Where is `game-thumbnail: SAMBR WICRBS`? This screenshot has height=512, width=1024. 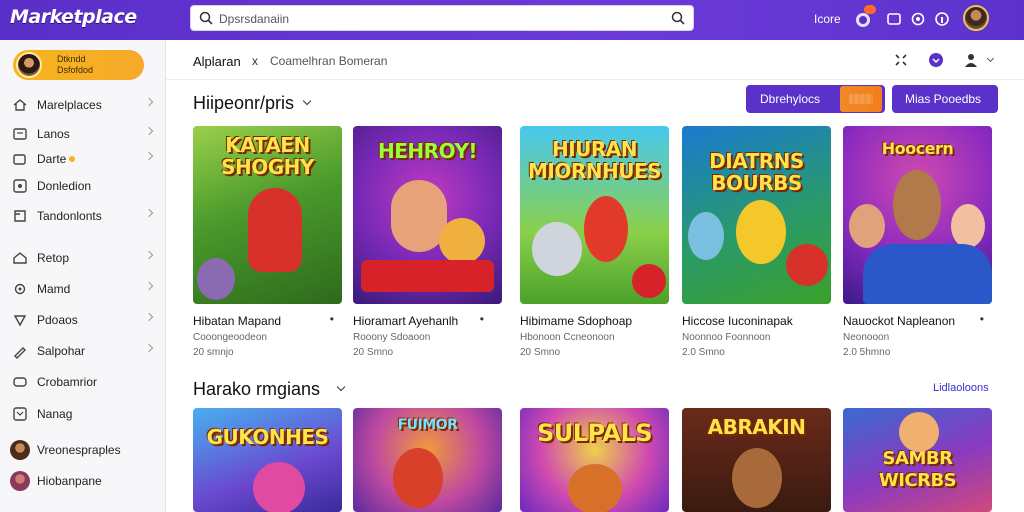 game-thumbnail: SAMBR WICRBS is located at coordinates (917, 460).